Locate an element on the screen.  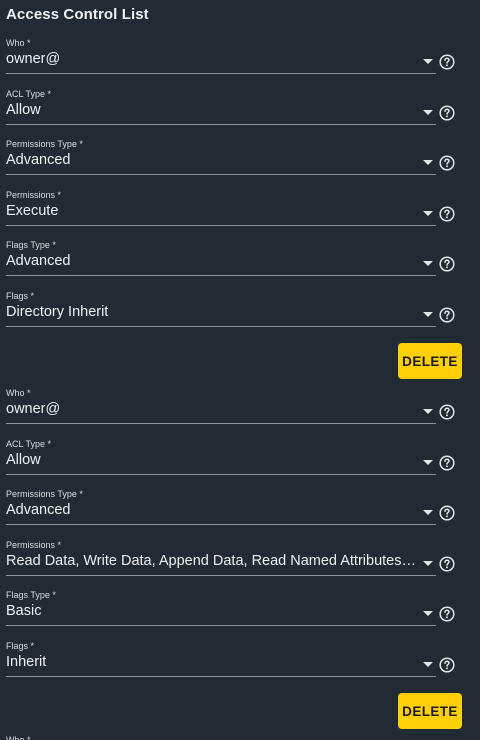
next-who-label: Who * is located at coordinates (18, 737).